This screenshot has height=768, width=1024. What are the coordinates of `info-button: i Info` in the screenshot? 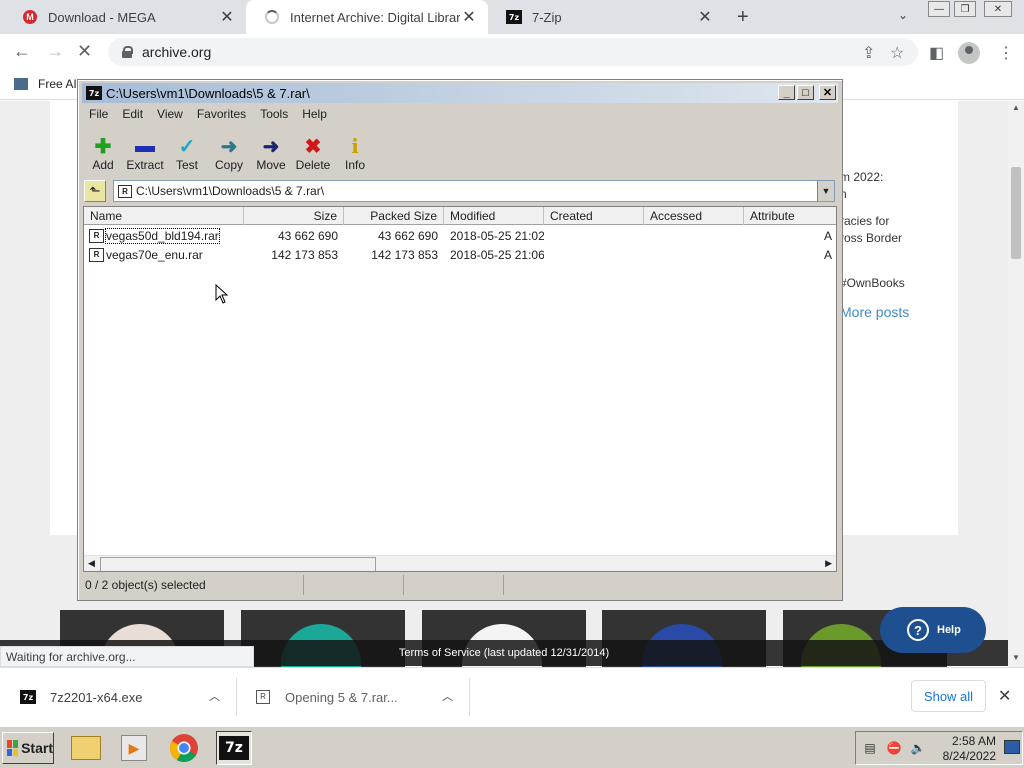 It's located at (355, 150).